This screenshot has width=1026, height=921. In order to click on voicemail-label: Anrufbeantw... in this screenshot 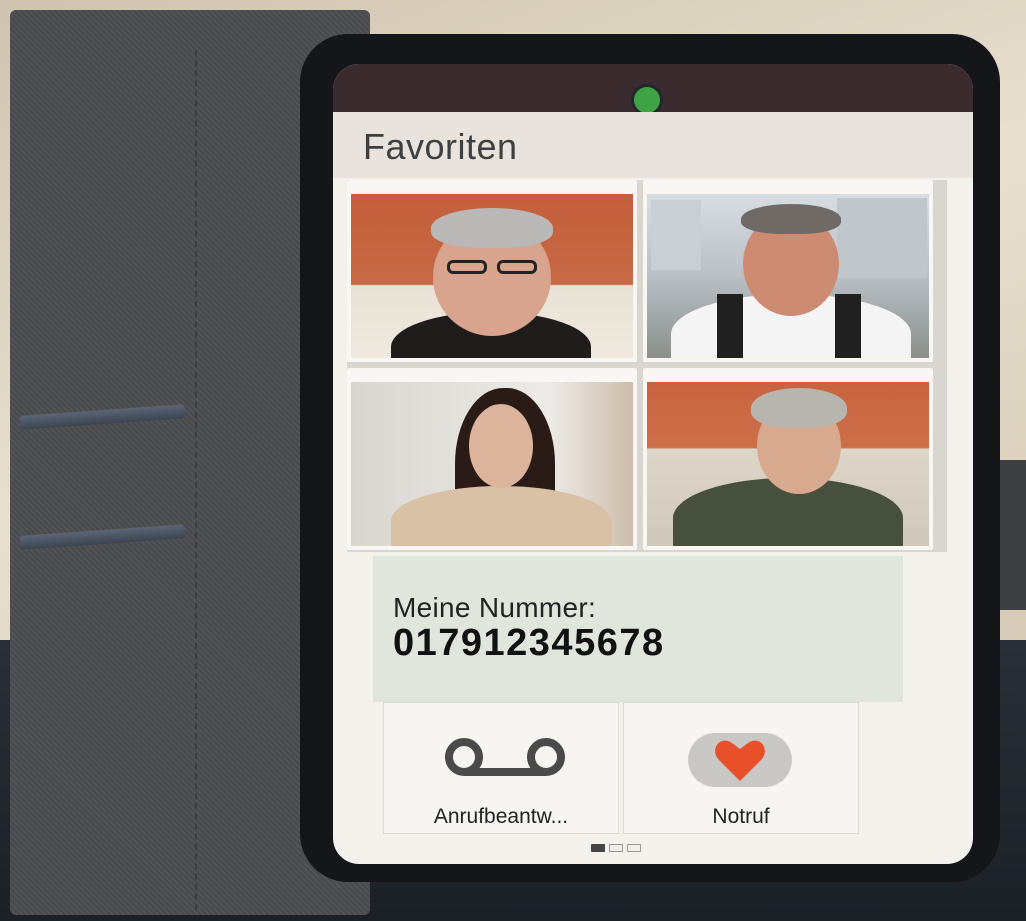, I will do `click(501, 816)`.